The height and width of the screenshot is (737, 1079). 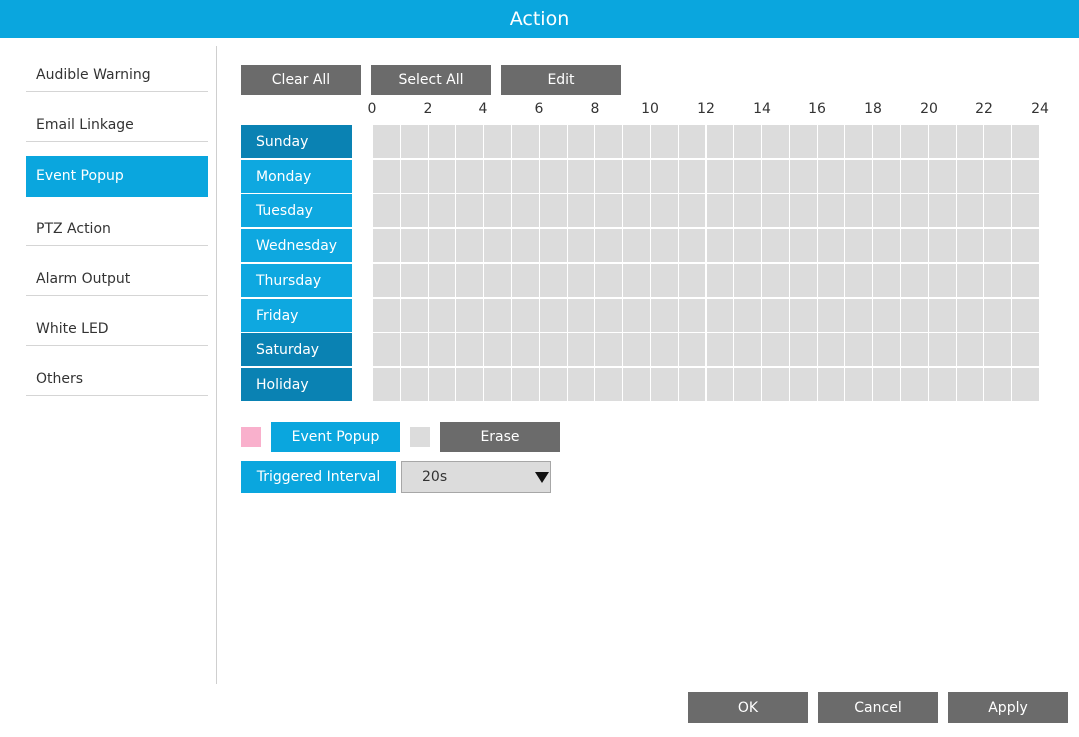 I want to click on erase-color-swatch, so click(x=420, y=437).